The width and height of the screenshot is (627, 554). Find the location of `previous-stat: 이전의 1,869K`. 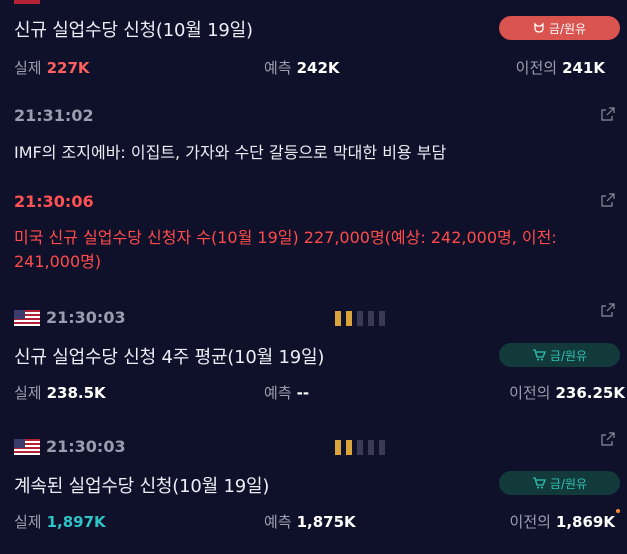

previous-stat: 이전의 1,869K is located at coordinates (562, 521).